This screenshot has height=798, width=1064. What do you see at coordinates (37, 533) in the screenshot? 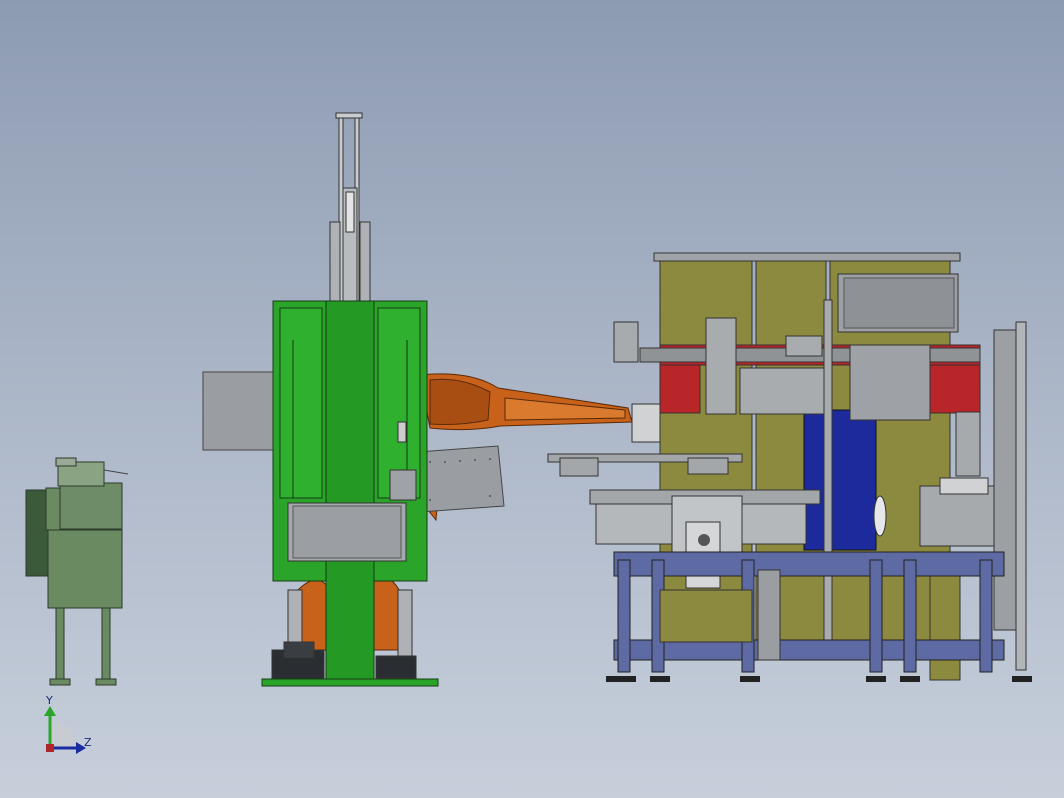
I see `feeder-motor` at bounding box center [37, 533].